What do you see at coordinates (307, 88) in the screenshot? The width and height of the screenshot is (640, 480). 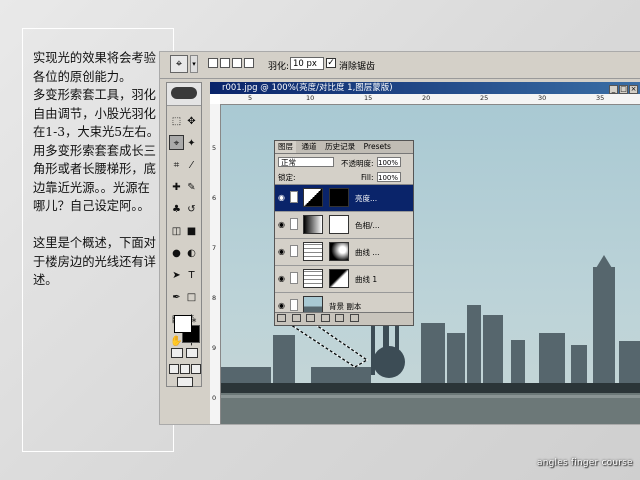 I see `document-title: r001.jpg @ 100%(亮度/对比度 1,图层蒙版)` at bounding box center [307, 88].